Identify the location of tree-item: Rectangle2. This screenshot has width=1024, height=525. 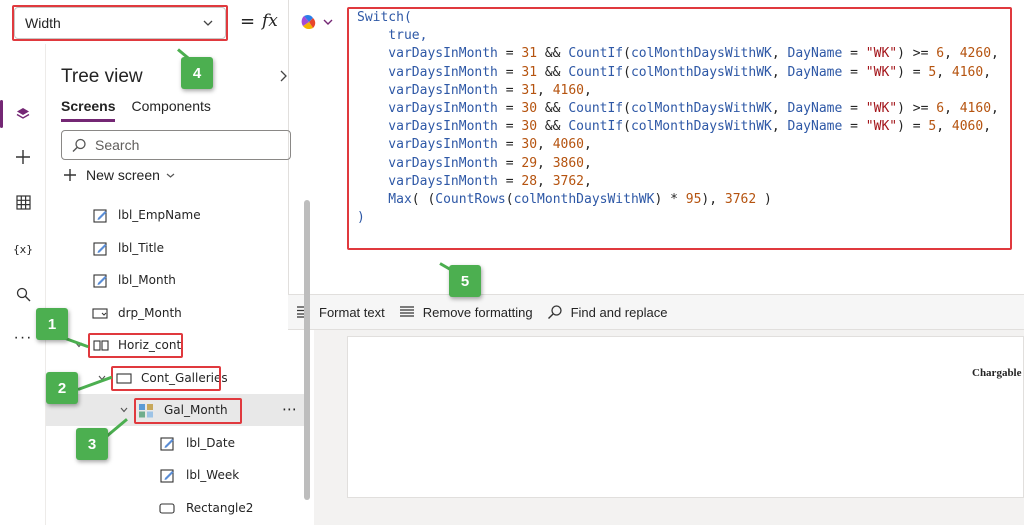
(175, 508).